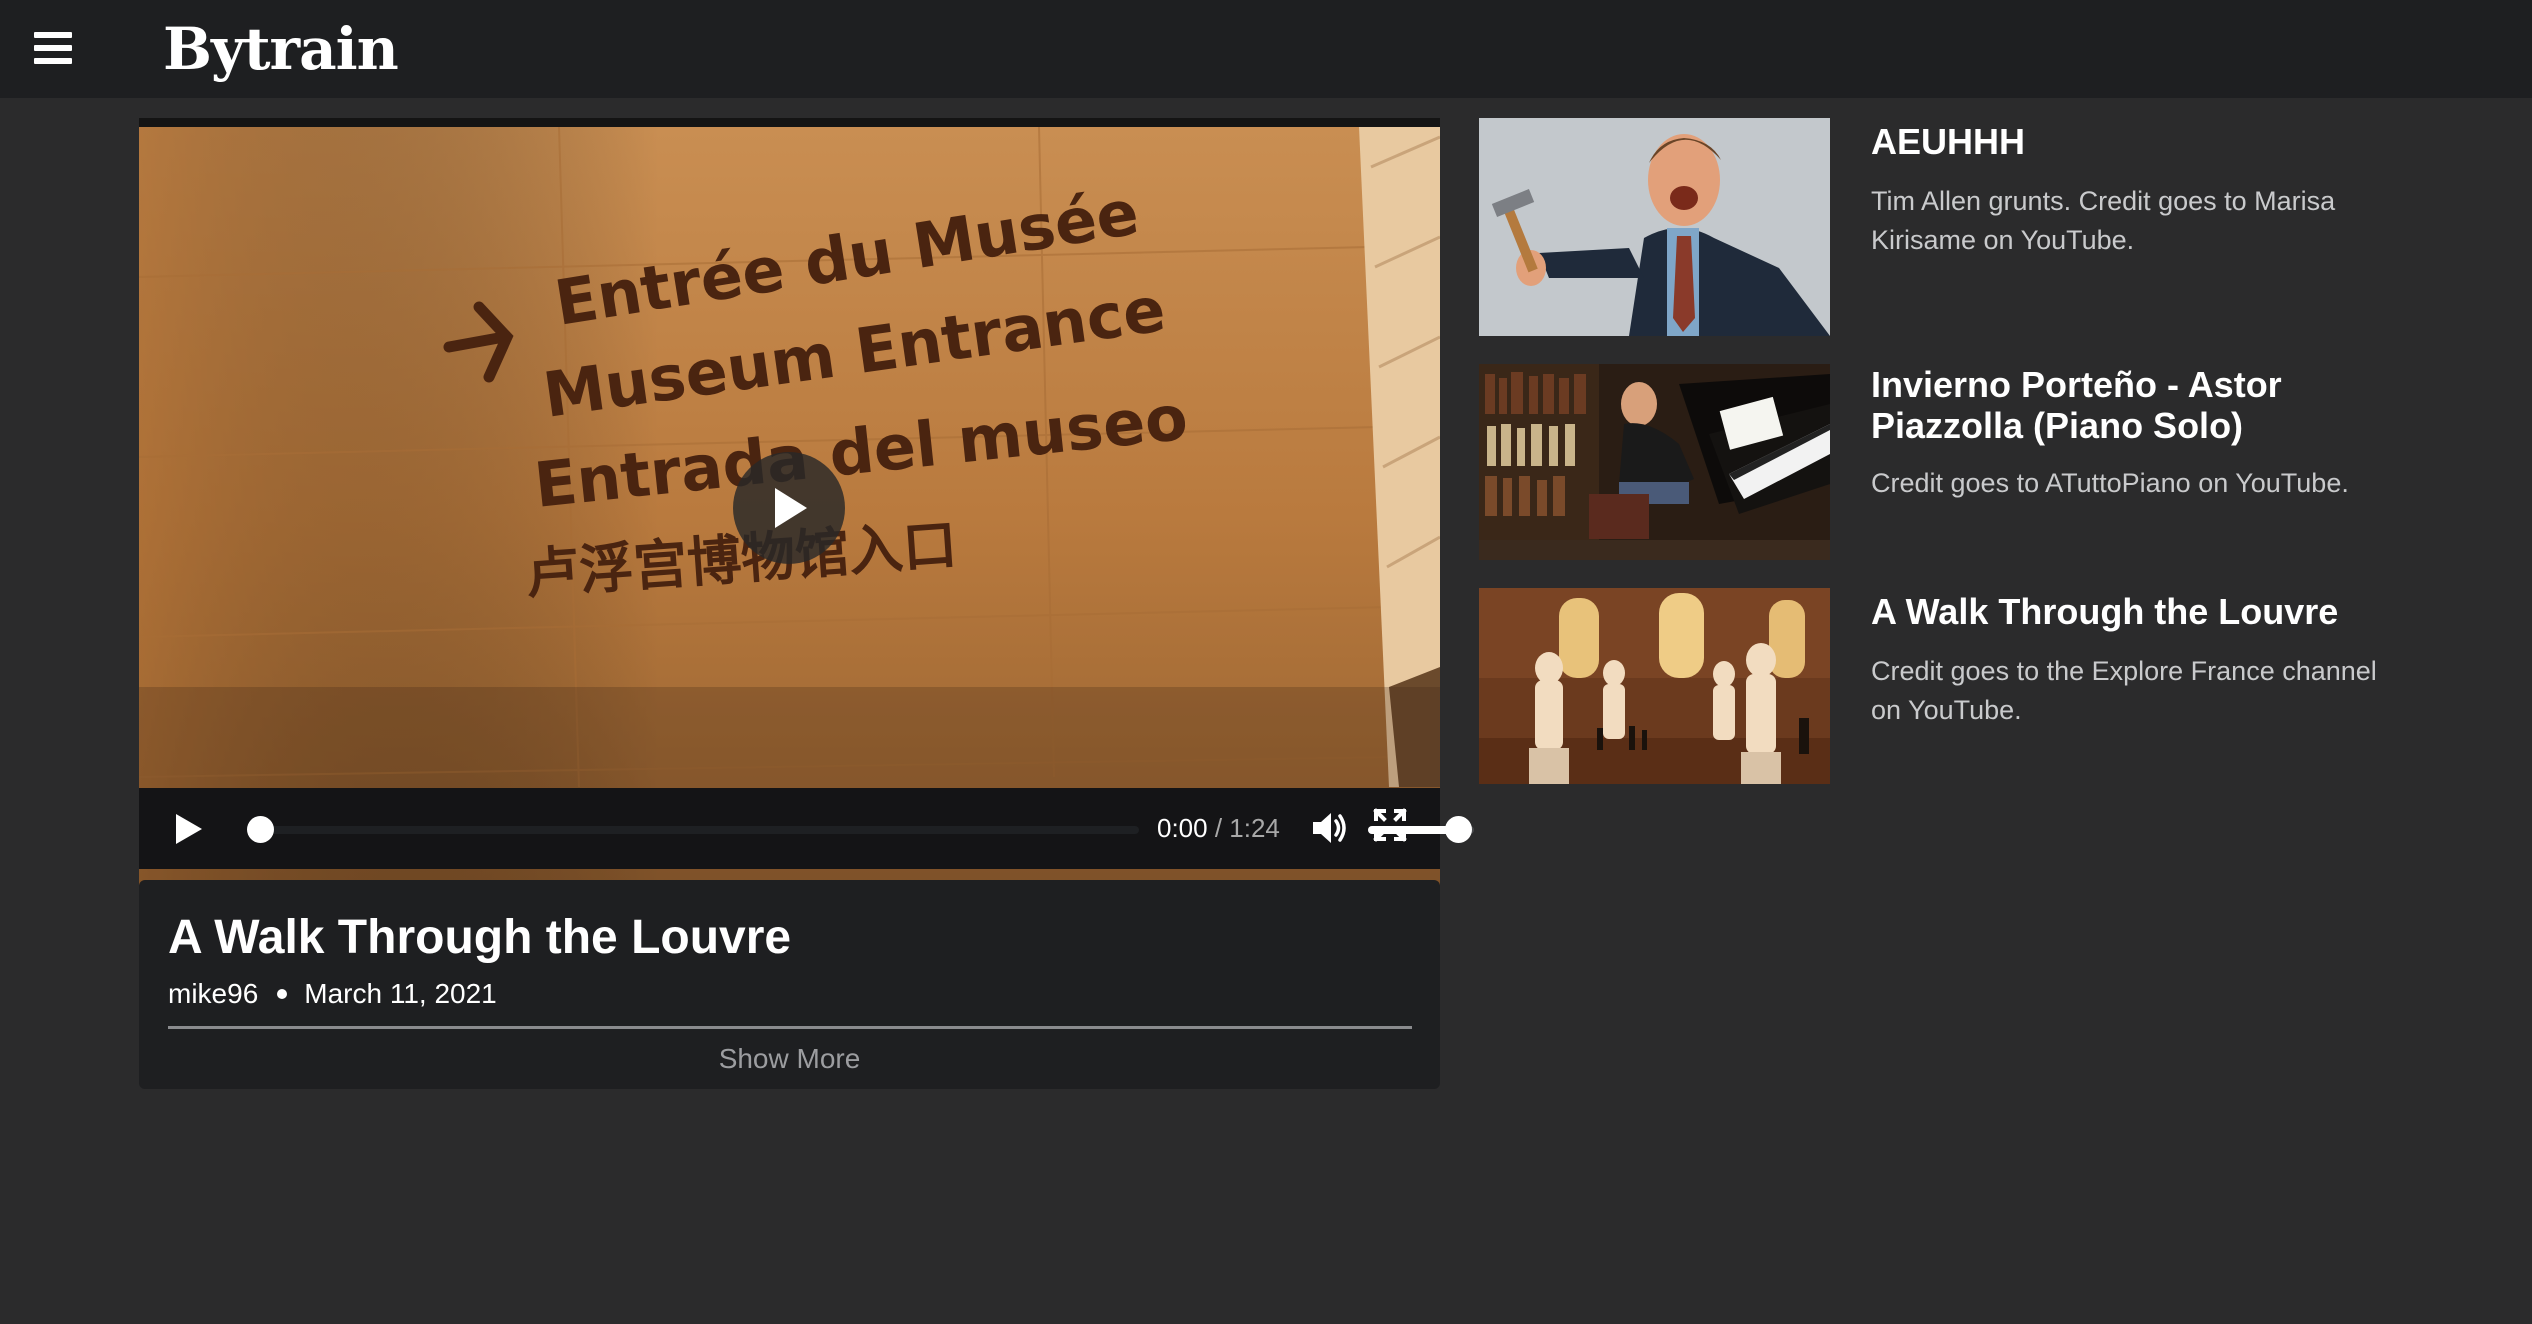 This screenshot has width=2532, height=1324. Describe the element at coordinates (213, 993) in the screenshot. I see `video-author: mike96` at that location.